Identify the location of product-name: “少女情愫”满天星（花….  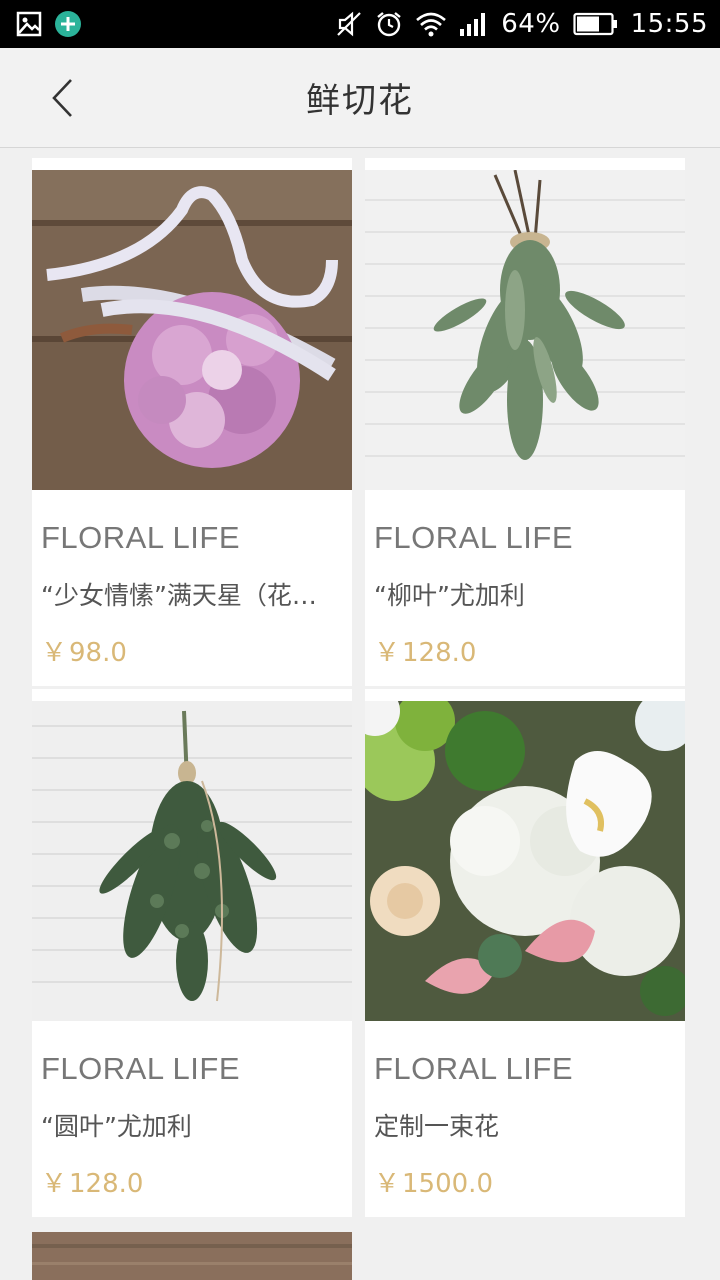
(179, 595).